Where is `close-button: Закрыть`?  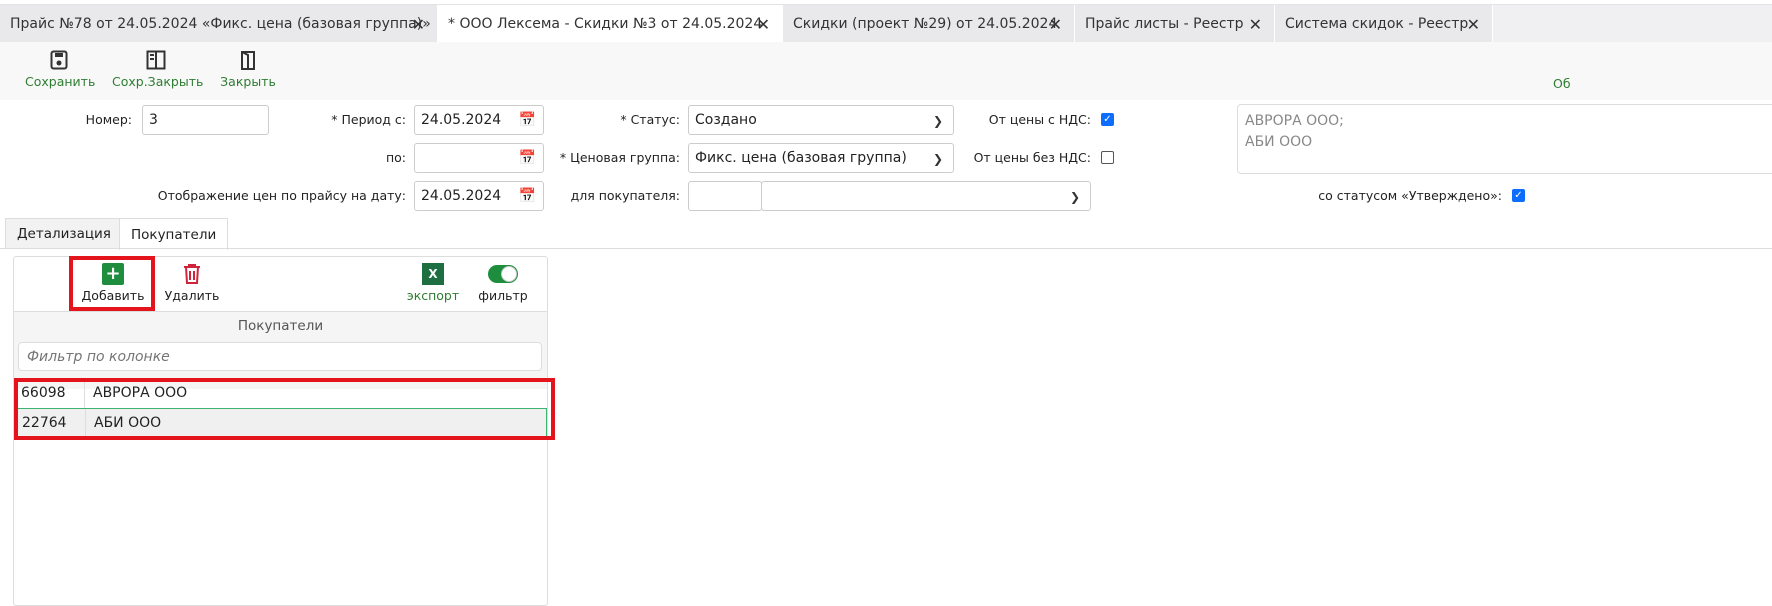 close-button: Закрыть is located at coordinates (248, 69).